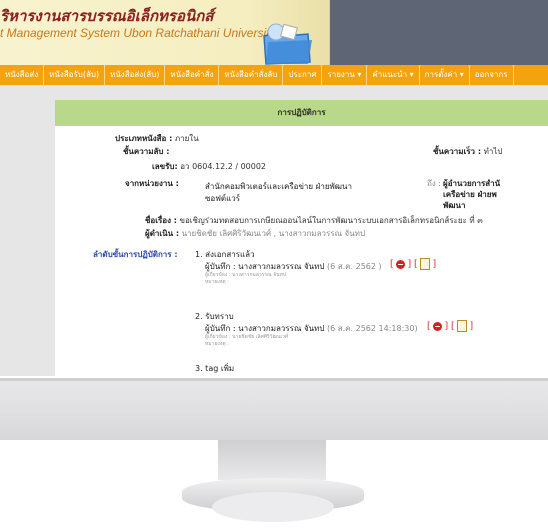 This screenshot has width=548, height=531. Describe the element at coordinates (272, 460) in the screenshot. I see `monitor-neck` at that location.